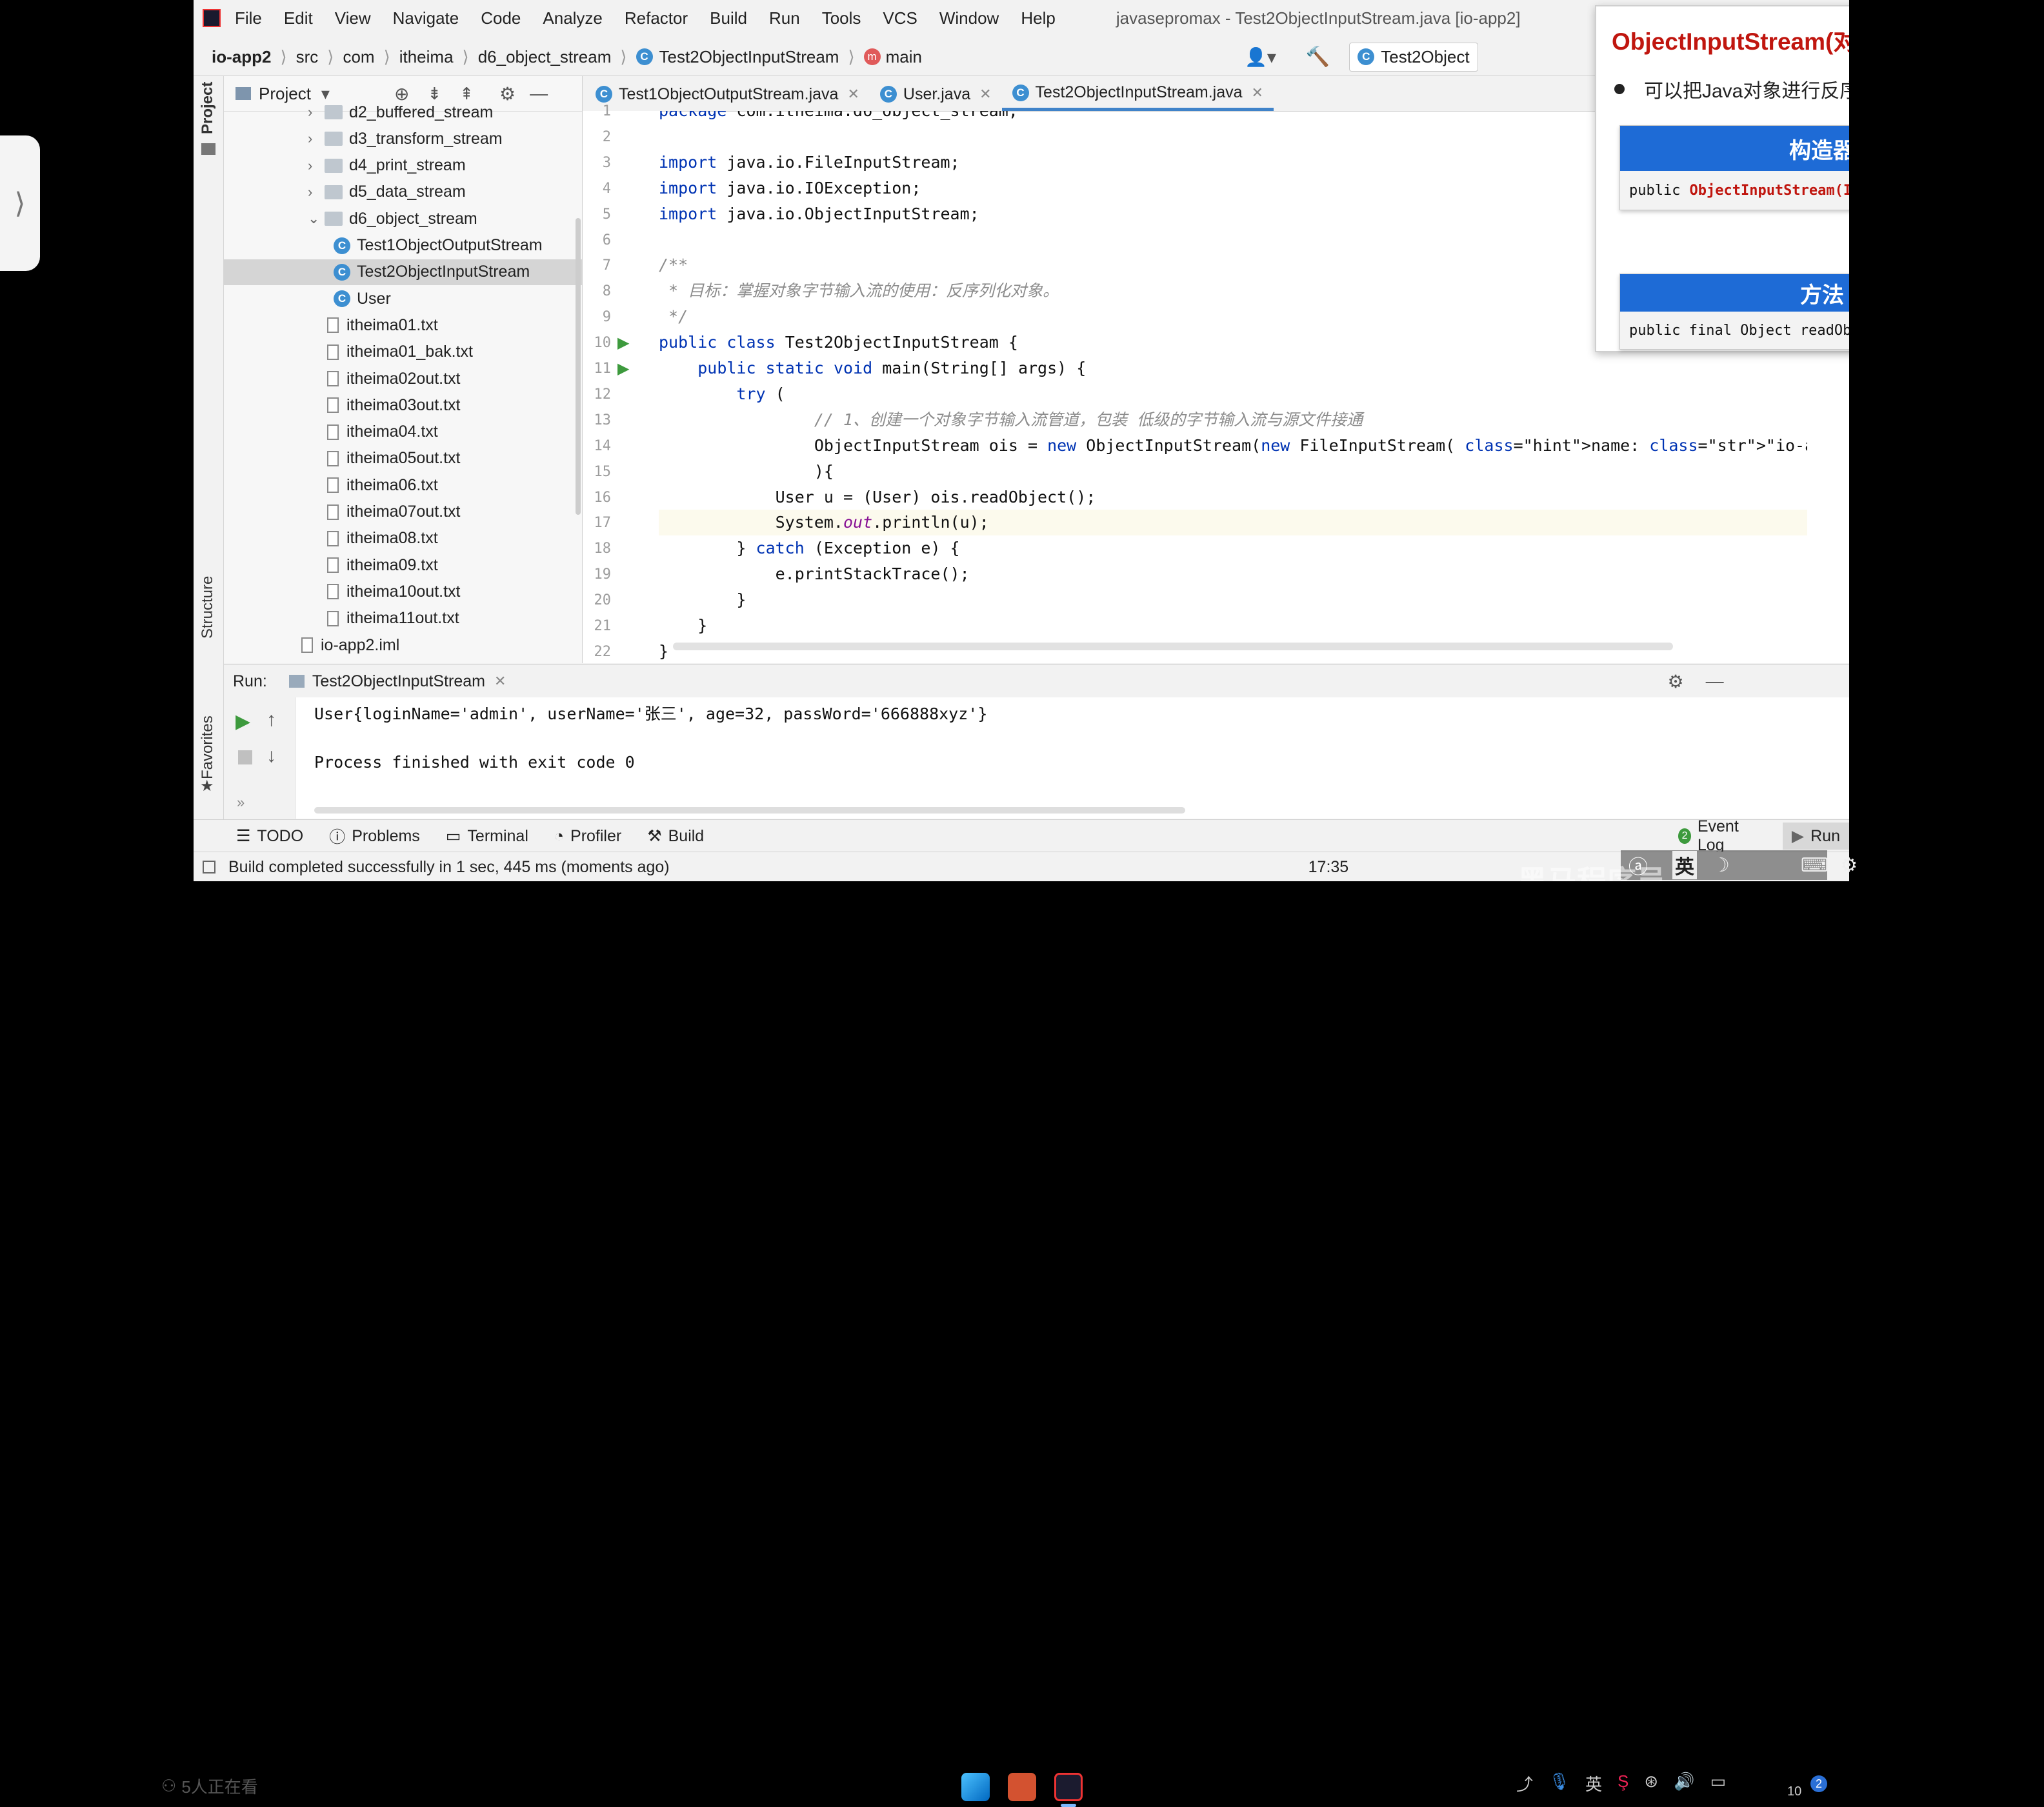 This screenshot has height=1807, width=2044. Describe the element at coordinates (1815, 865) in the screenshot. I see `keyboard-icon: ⌨` at that location.